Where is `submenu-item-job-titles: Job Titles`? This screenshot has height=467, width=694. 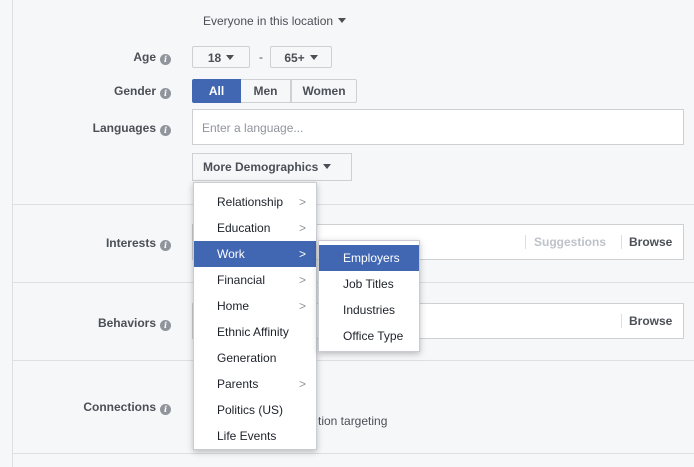
submenu-item-job-titles: Job Titles is located at coordinates (369, 284).